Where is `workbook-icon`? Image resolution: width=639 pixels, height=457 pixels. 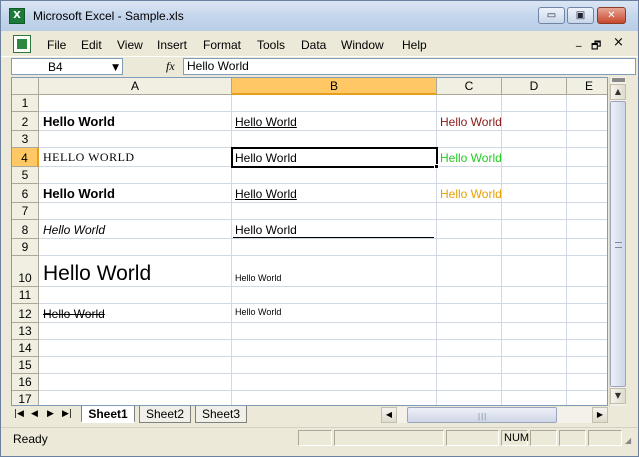 workbook-icon is located at coordinates (22, 44).